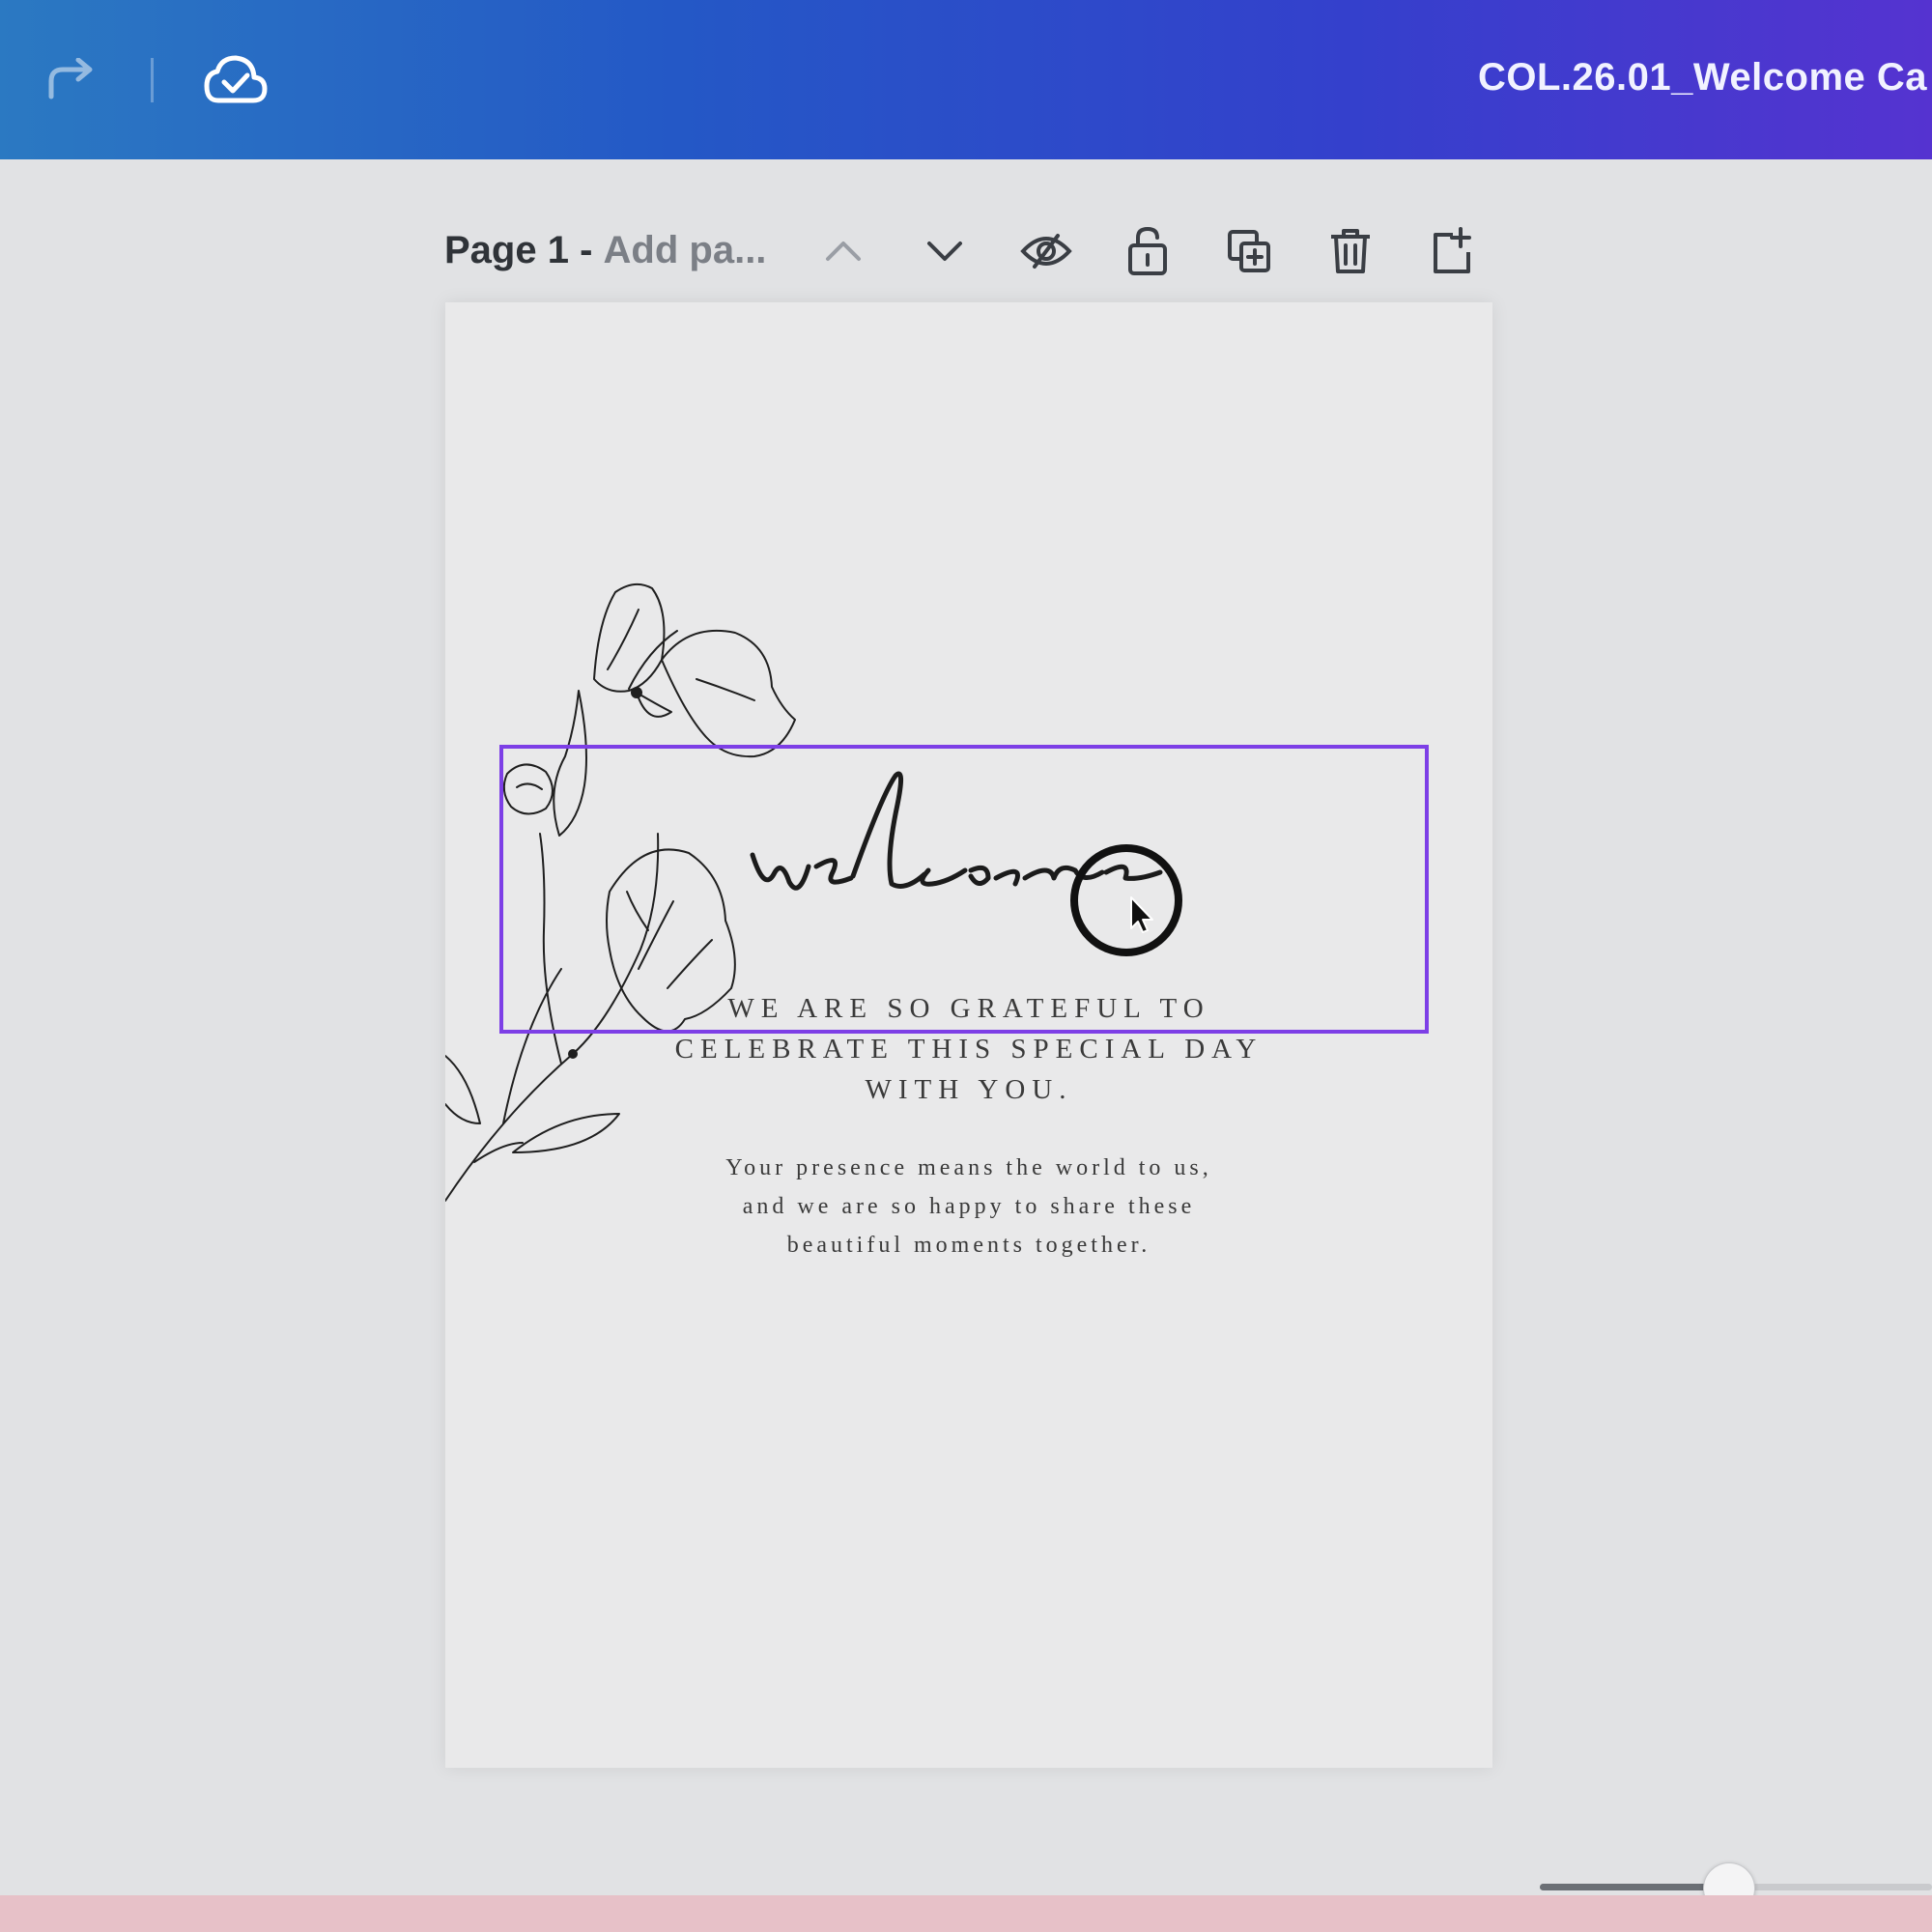 Image resolution: width=1932 pixels, height=1932 pixels. Describe the element at coordinates (968, 1245) in the screenshot. I see `body-line: beautiful moments together.` at that location.